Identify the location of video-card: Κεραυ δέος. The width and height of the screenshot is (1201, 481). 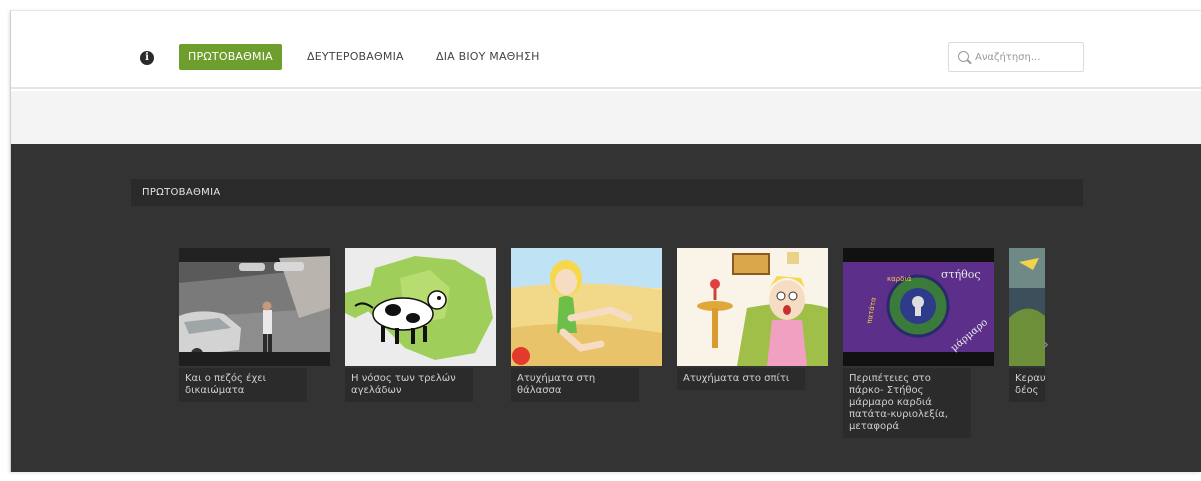
(1027, 325).